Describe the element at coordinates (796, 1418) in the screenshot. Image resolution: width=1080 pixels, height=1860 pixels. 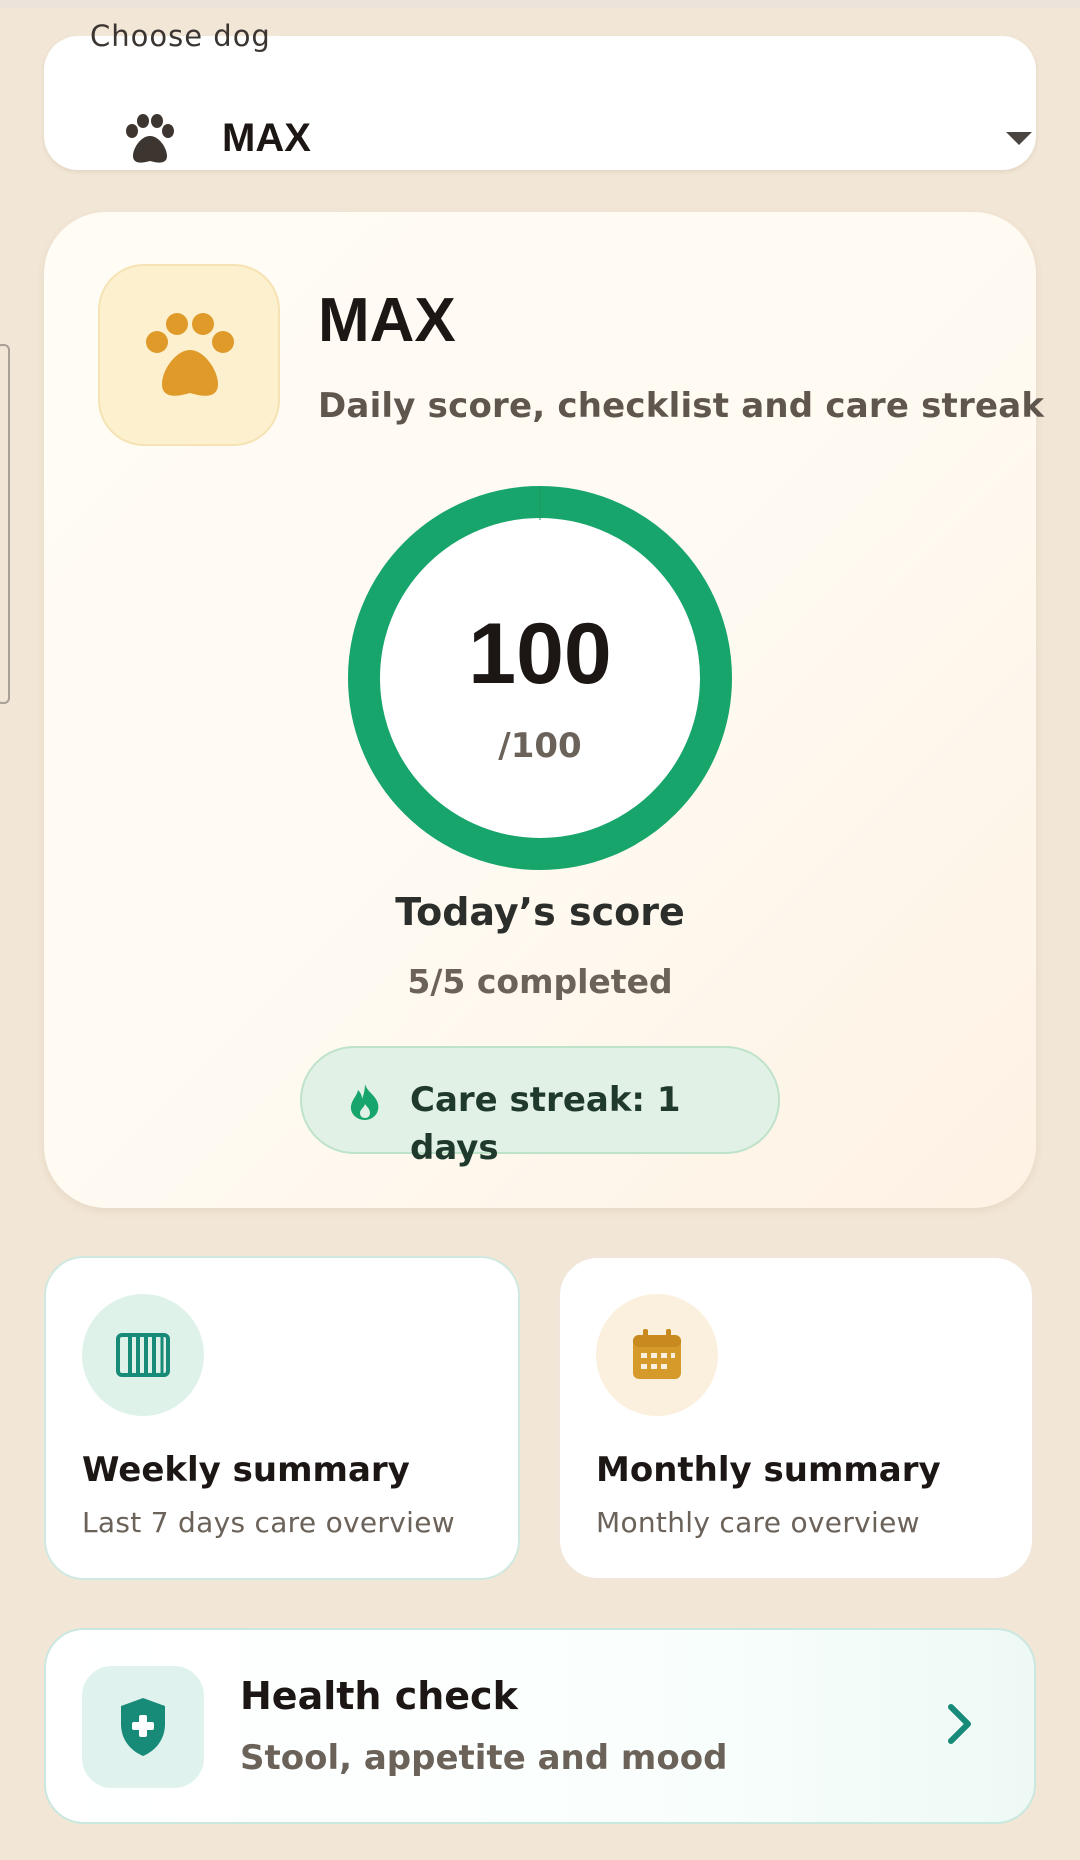
I see `monthly-summary-card: Monthly summary Monthly care overview` at that location.